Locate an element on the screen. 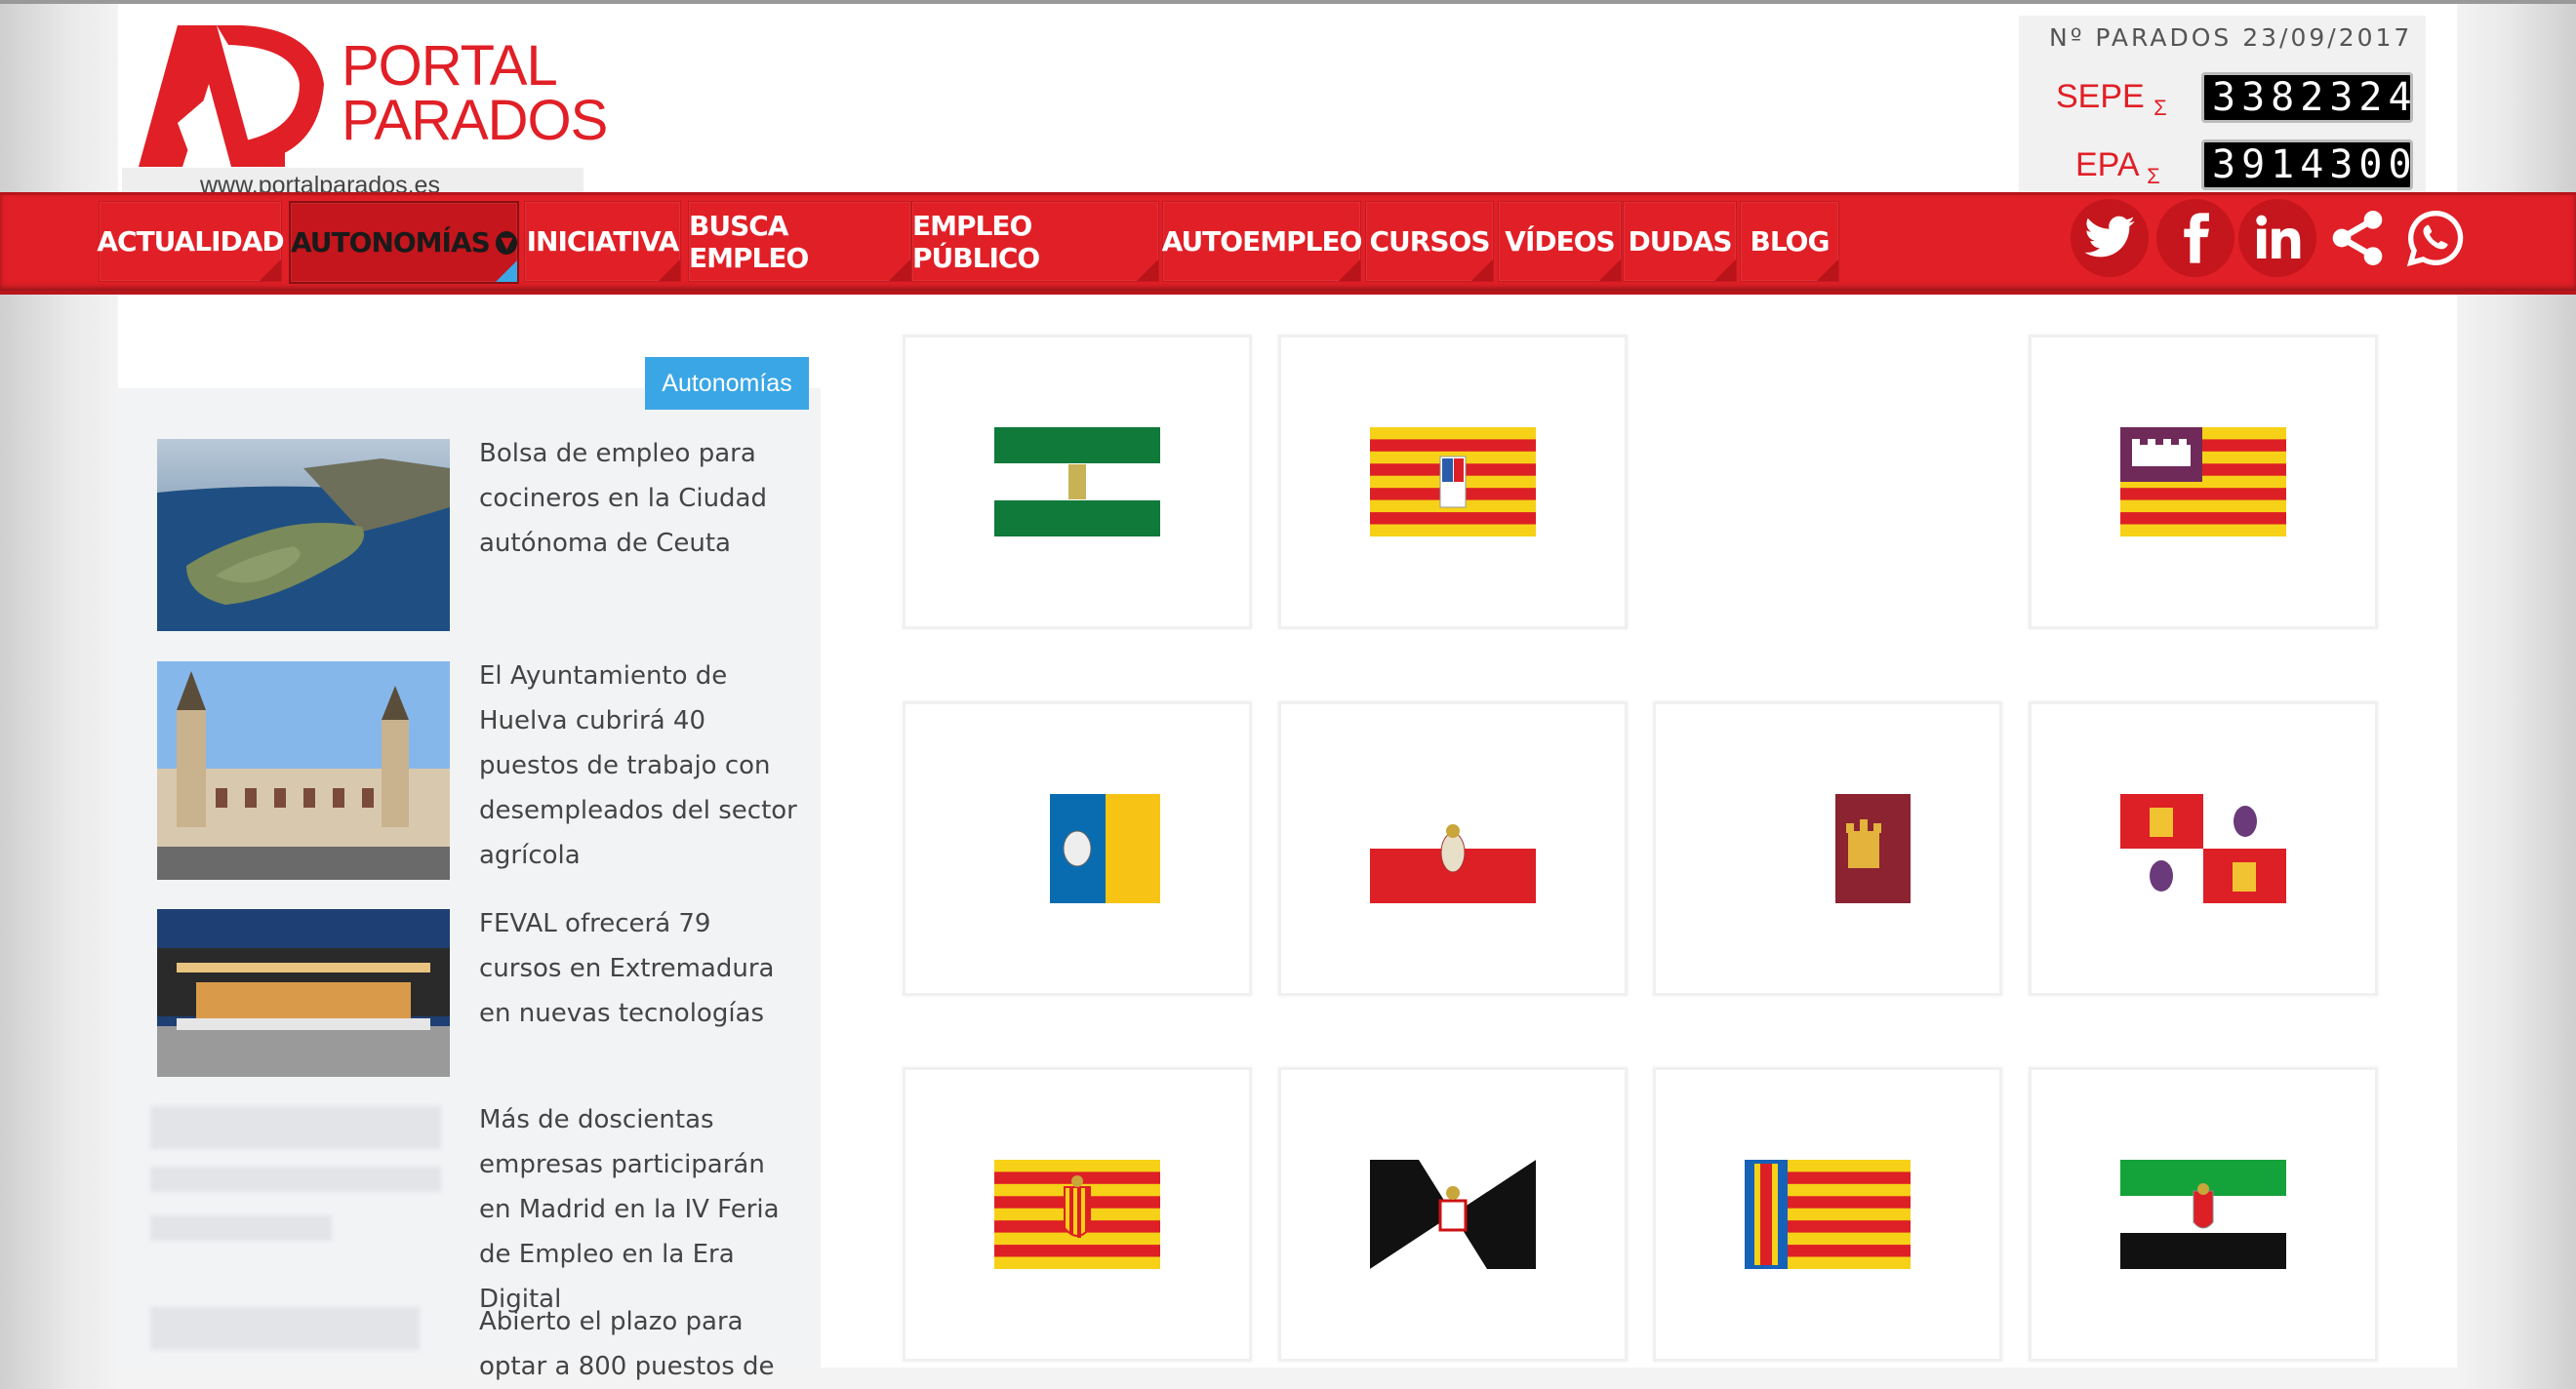 The image size is (2576, 1389). nav-item-actualidad: ACTUALIDAD is located at coordinates (191, 241).